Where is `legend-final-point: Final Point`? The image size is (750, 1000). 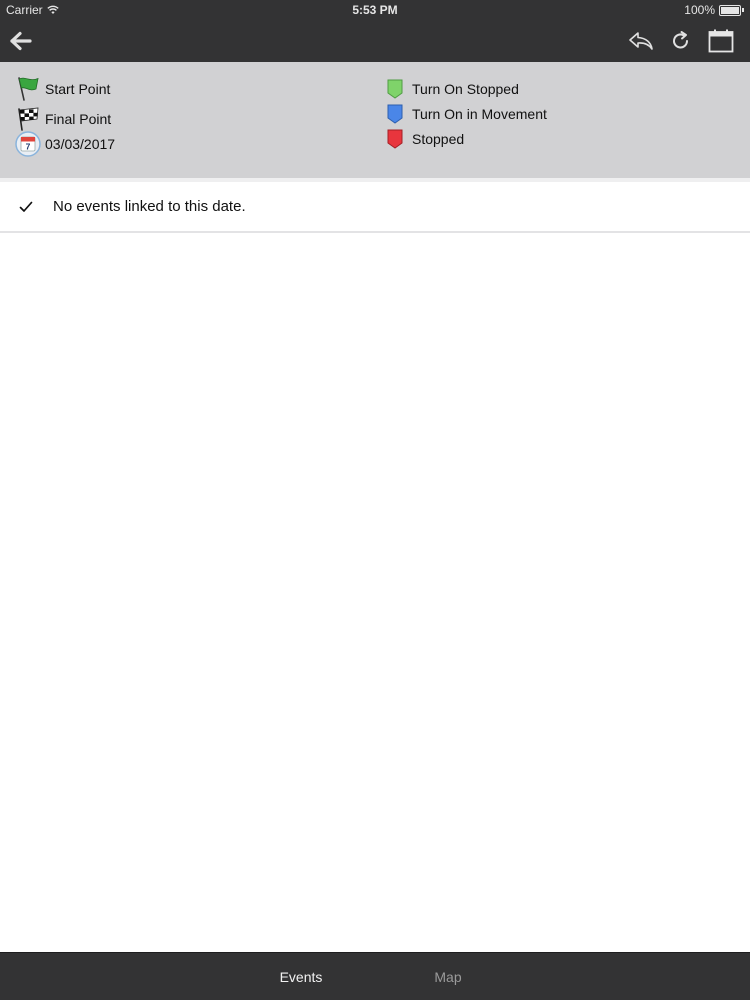
legend-final-point: Final Point is located at coordinates (63, 119).